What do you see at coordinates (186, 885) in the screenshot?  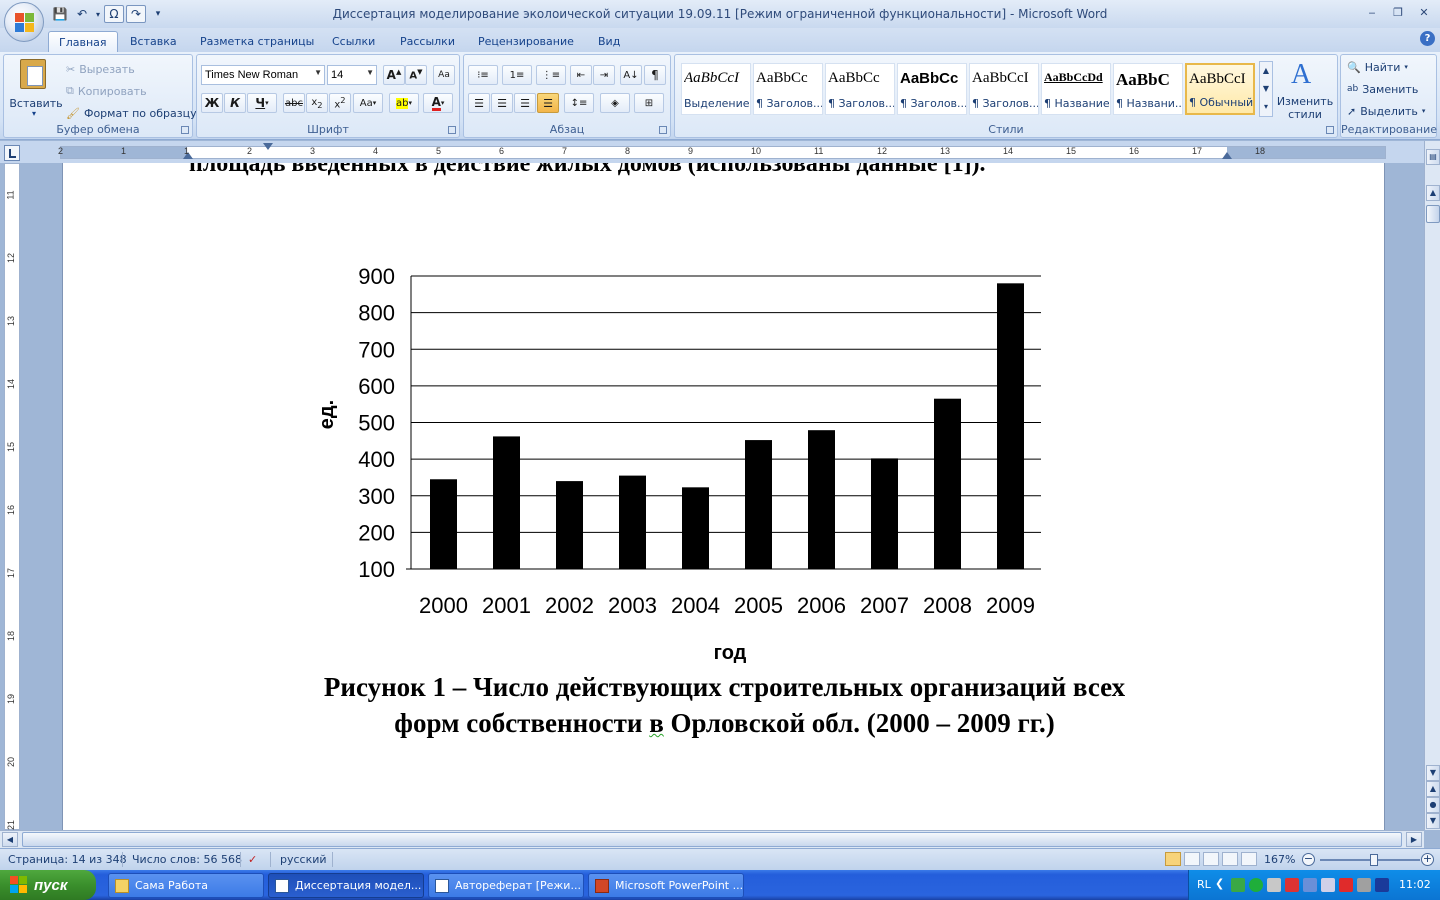 I see `taskbar-item-folder: Сама Работа` at bounding box center [186, 885].